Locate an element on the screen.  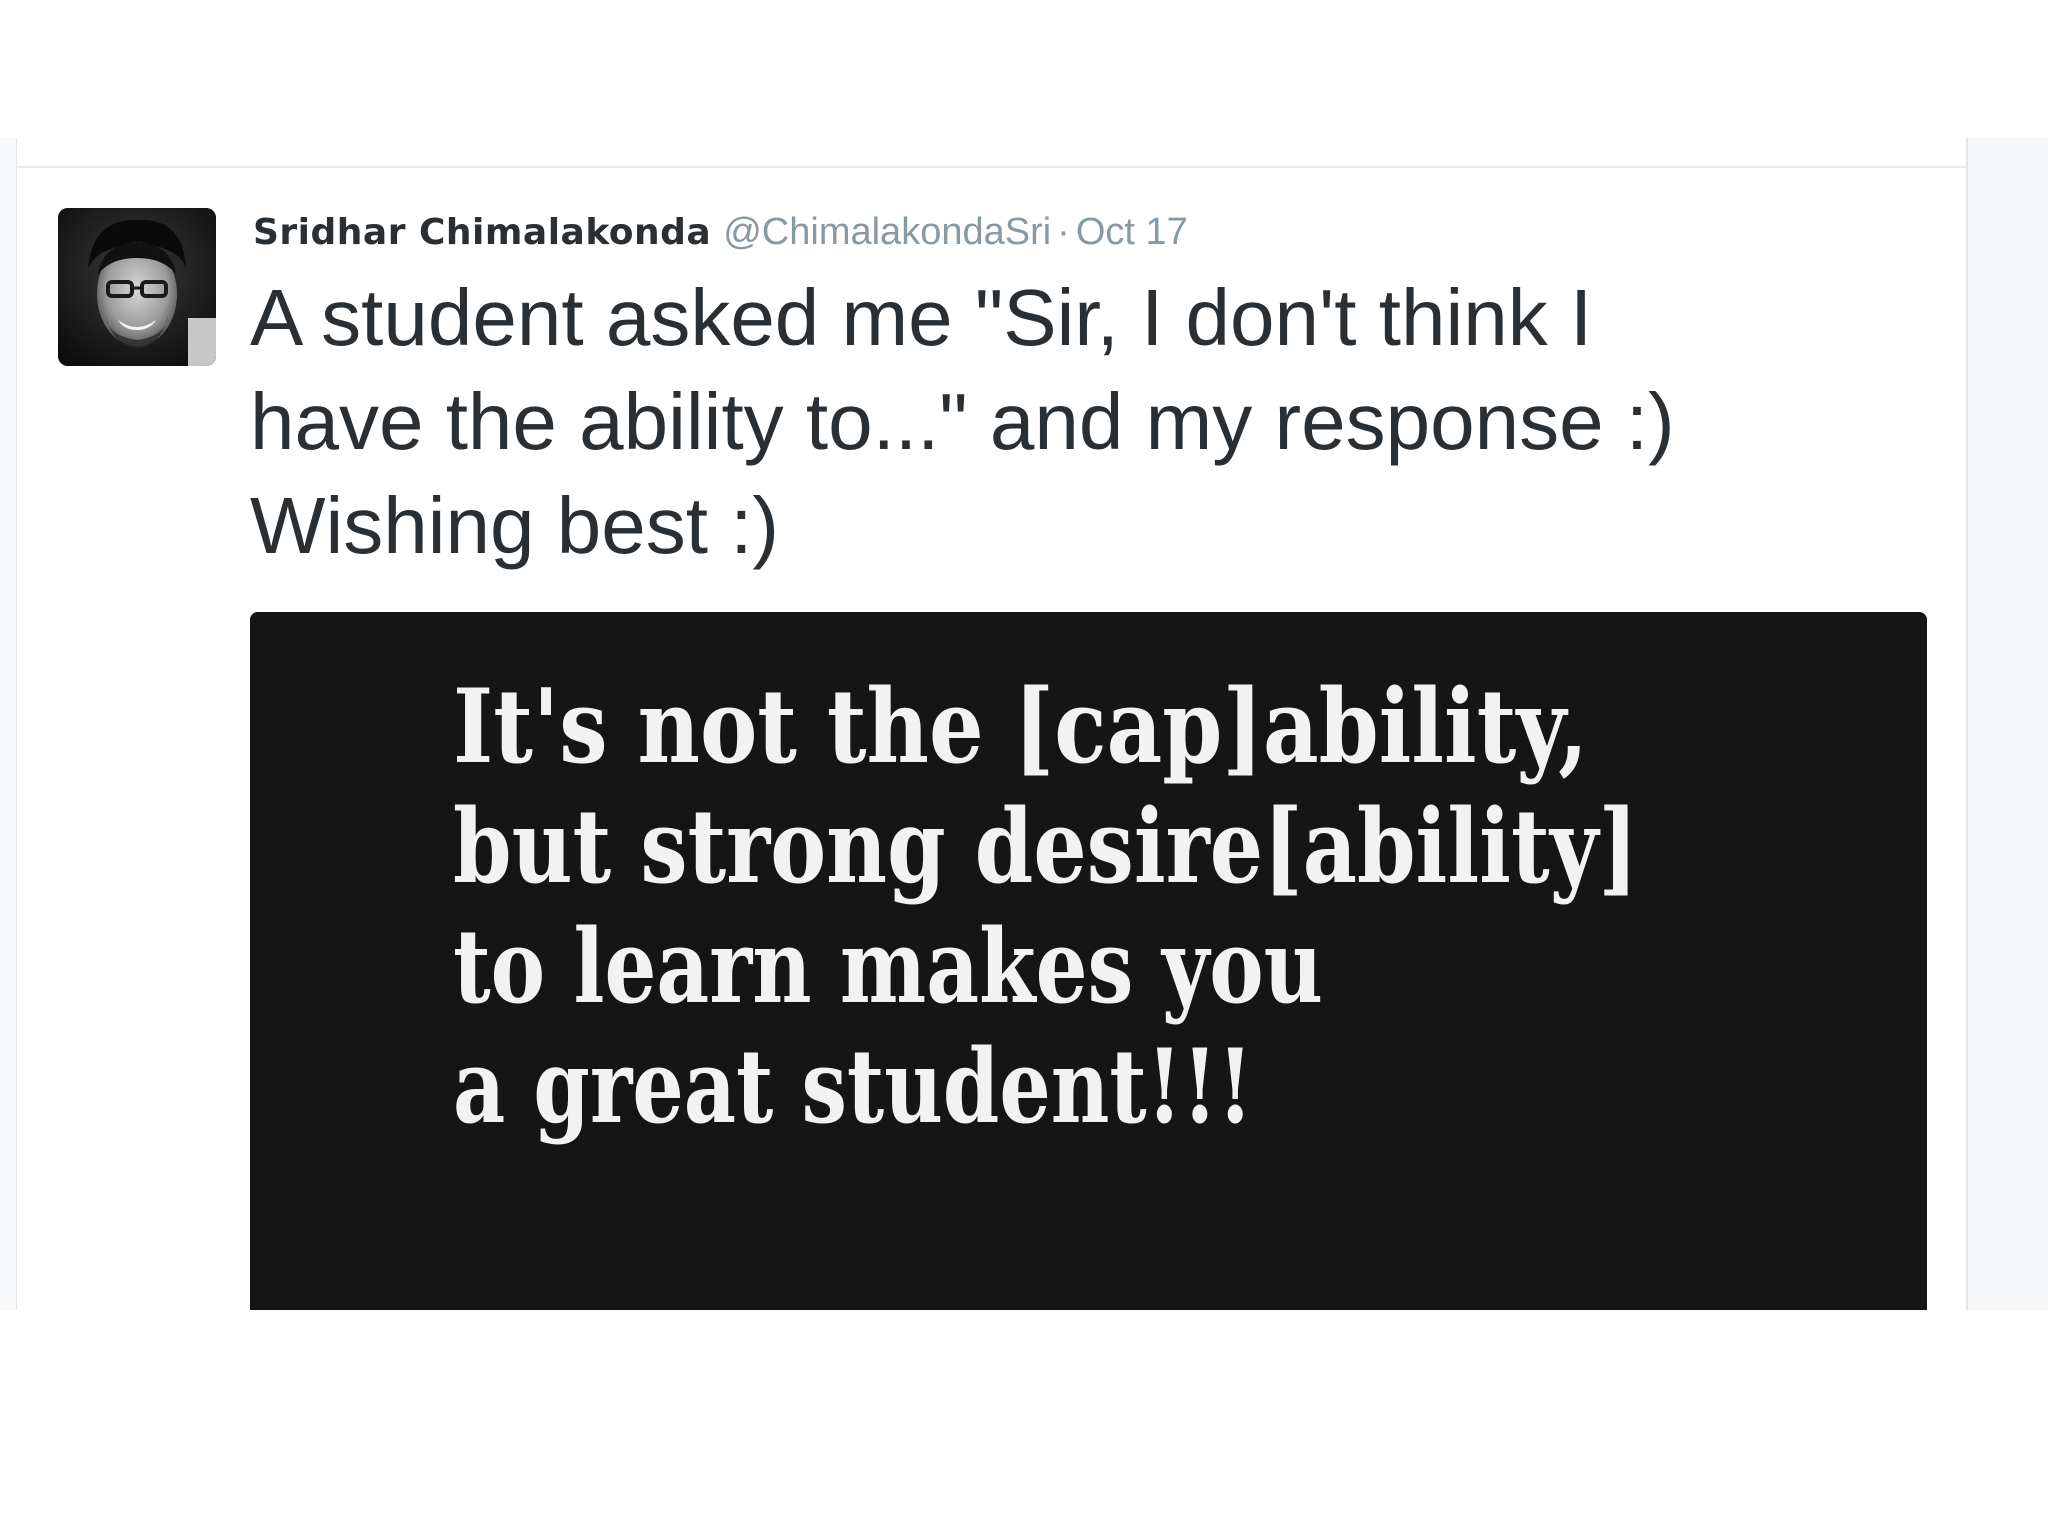
author-handle: @ChimalakondaSri is located at coordinates (887, 232).